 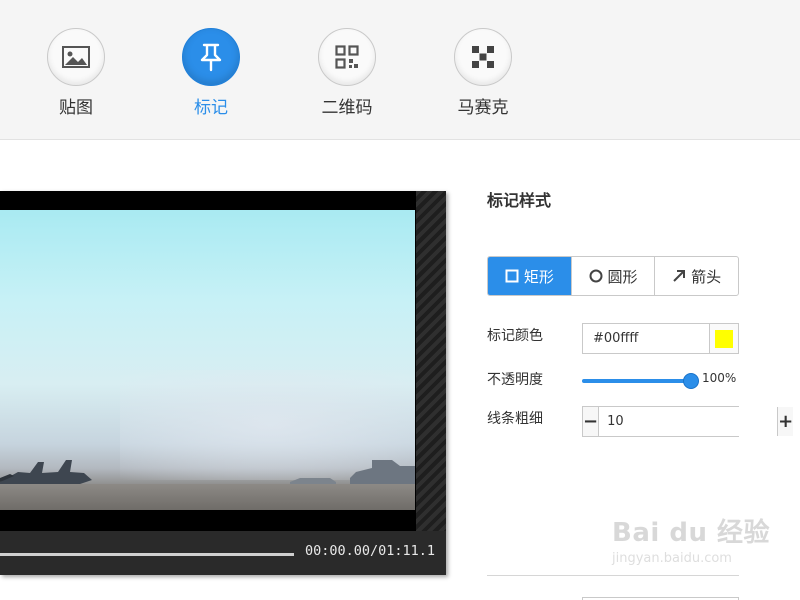 I want to click on mosaic-icon, so click(x=483, y=57).